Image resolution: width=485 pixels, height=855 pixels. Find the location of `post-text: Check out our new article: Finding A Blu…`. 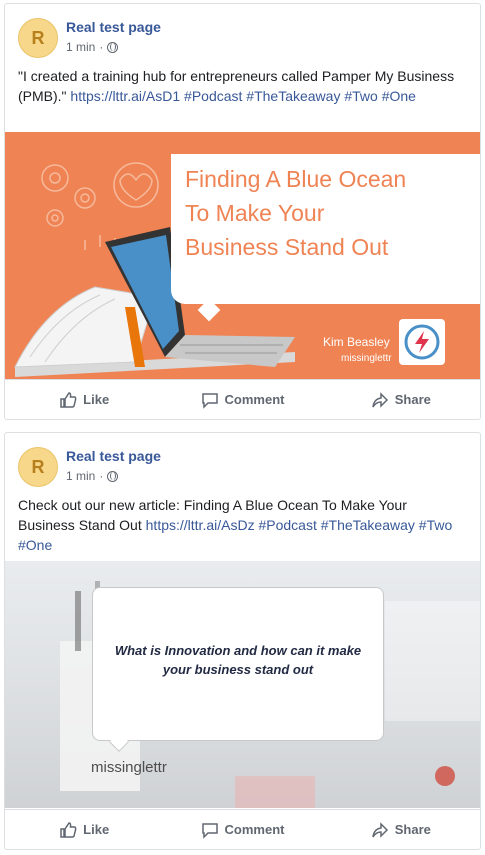

post-text: Check out our new article: Finding A Blu… is located at coordinates (242, 525).